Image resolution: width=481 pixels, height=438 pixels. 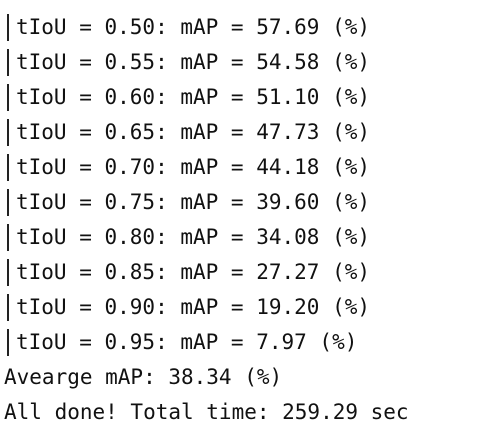 I want to click on done-line: All done! Total time: 259.29 sec, so click(x=206, y=412).